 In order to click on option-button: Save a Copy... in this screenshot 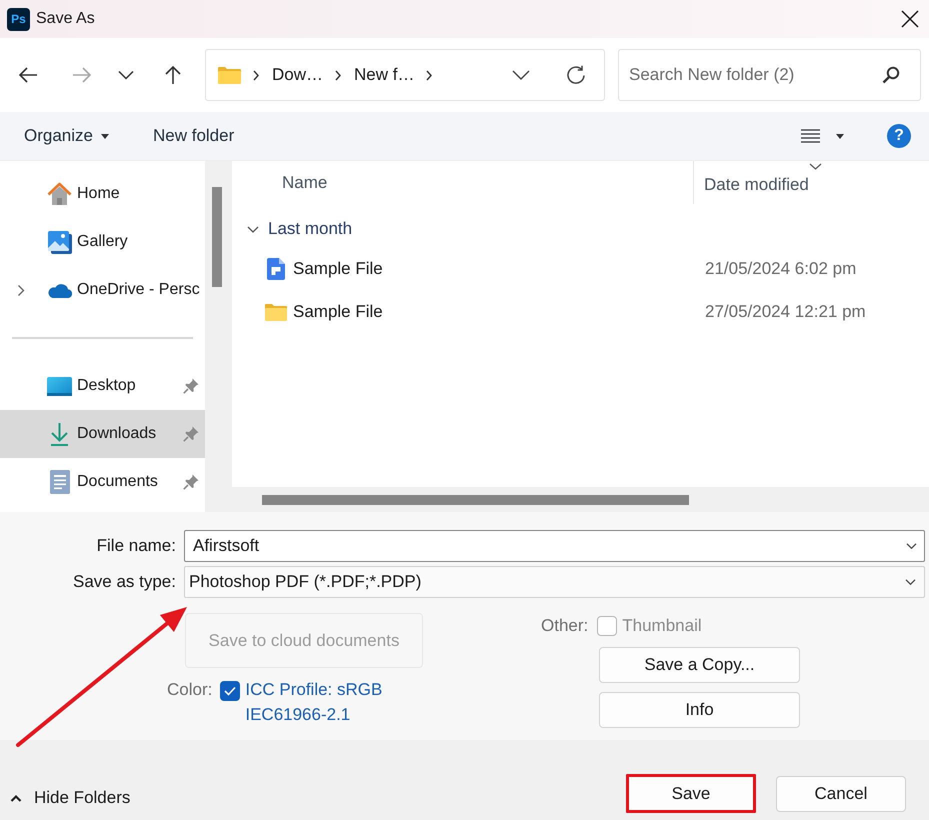, I will do `click(699, 665)`.